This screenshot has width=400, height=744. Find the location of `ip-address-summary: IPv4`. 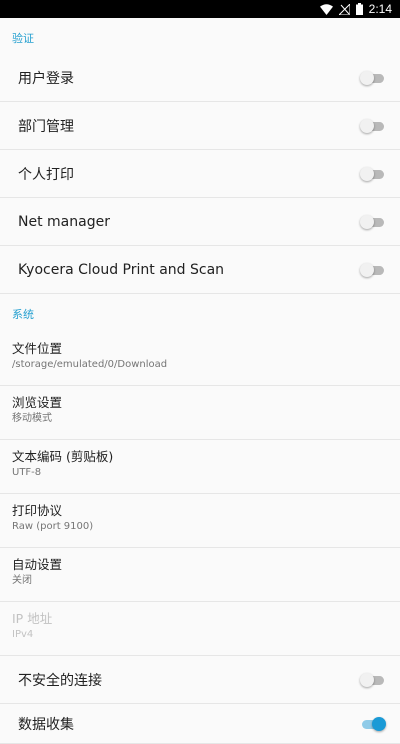

ip-address-summary: IPv4 is located at coordinates (23, 634).